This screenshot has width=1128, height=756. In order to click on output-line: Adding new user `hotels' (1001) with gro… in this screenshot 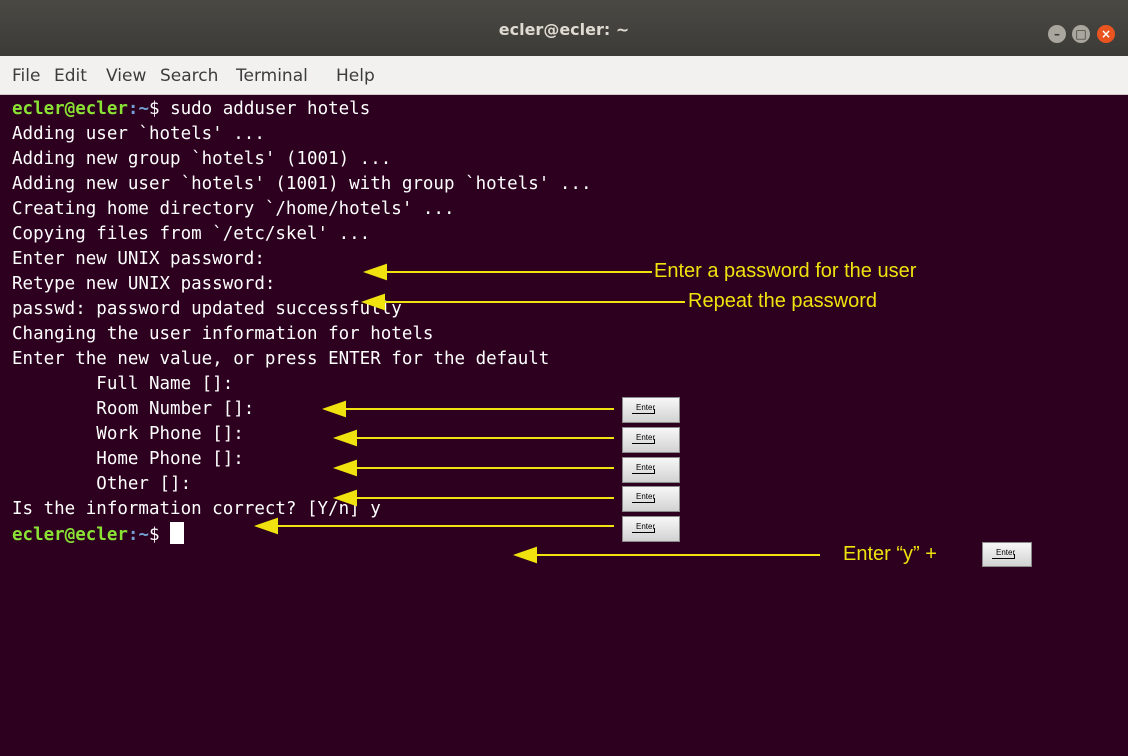, I will do `click(302, 184)`.